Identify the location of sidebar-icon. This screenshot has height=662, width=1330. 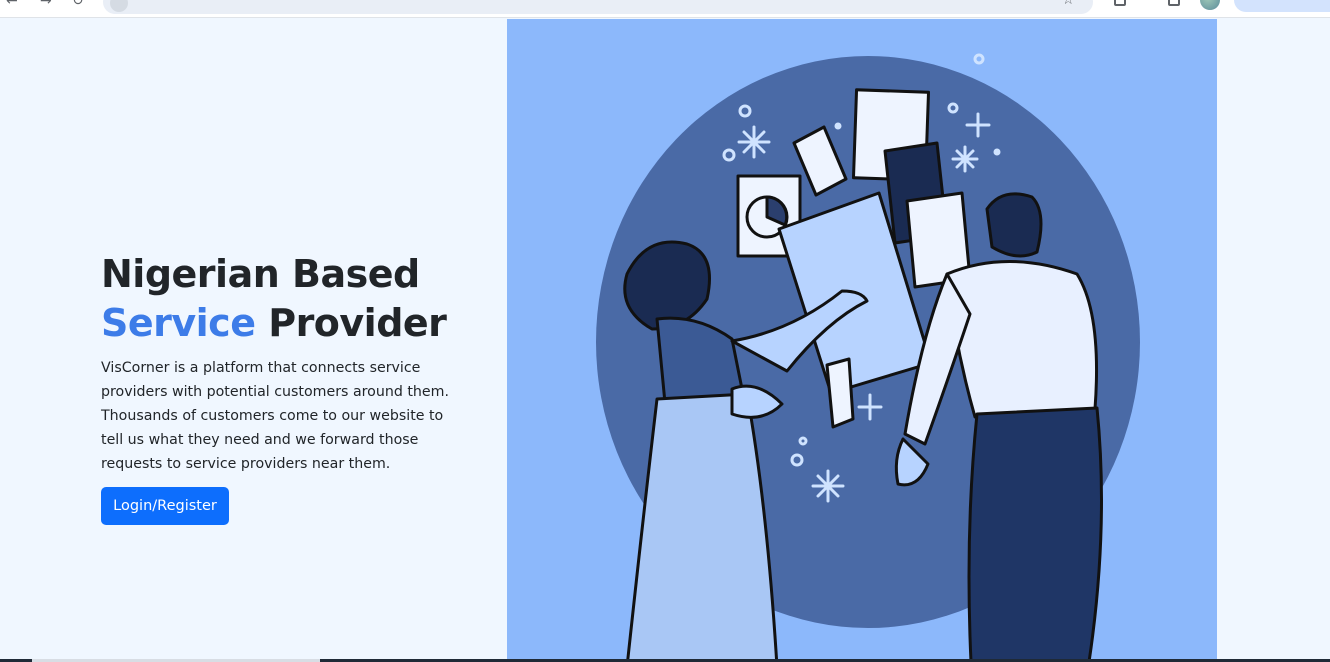
(1174, 3).